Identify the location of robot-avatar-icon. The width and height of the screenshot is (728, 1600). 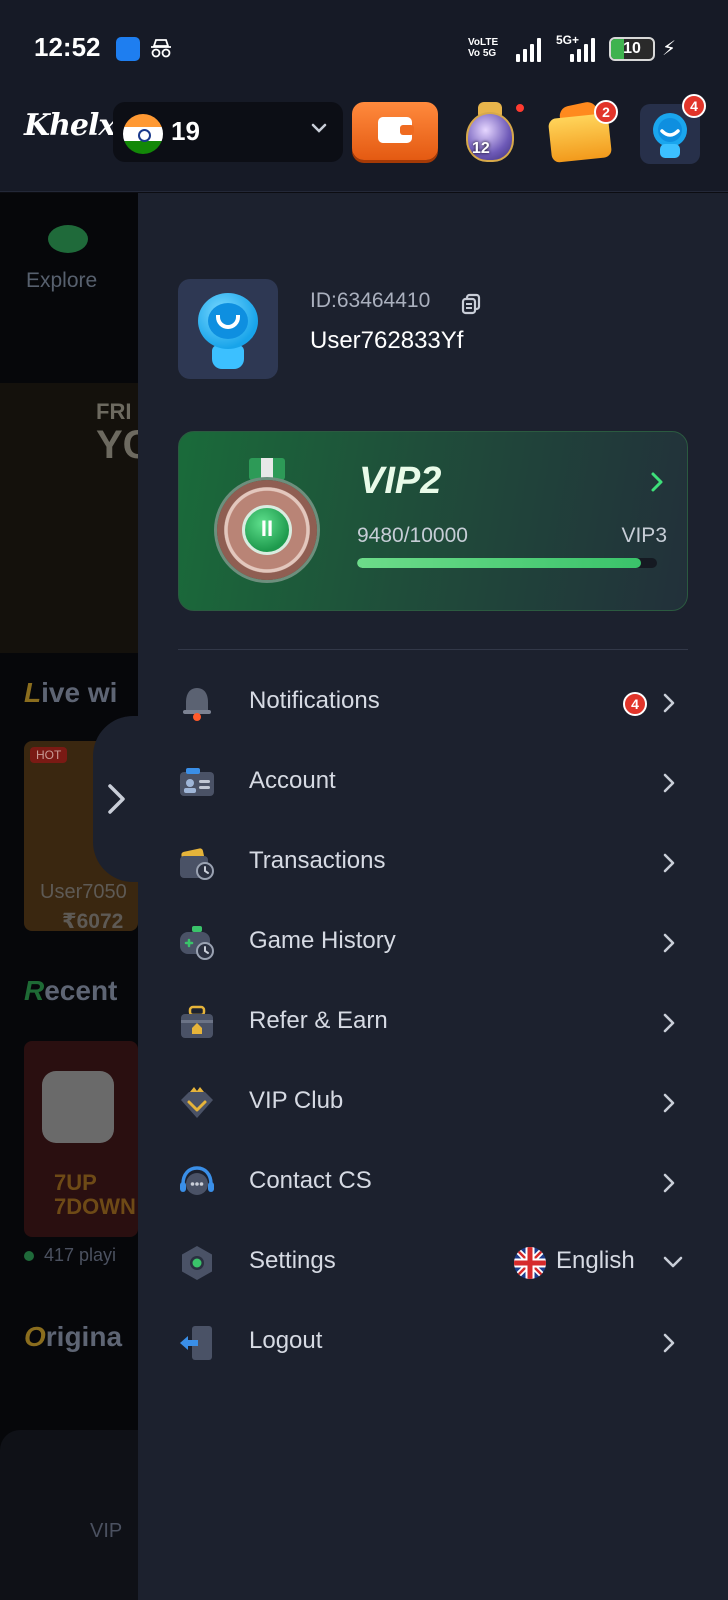
(228, 331).